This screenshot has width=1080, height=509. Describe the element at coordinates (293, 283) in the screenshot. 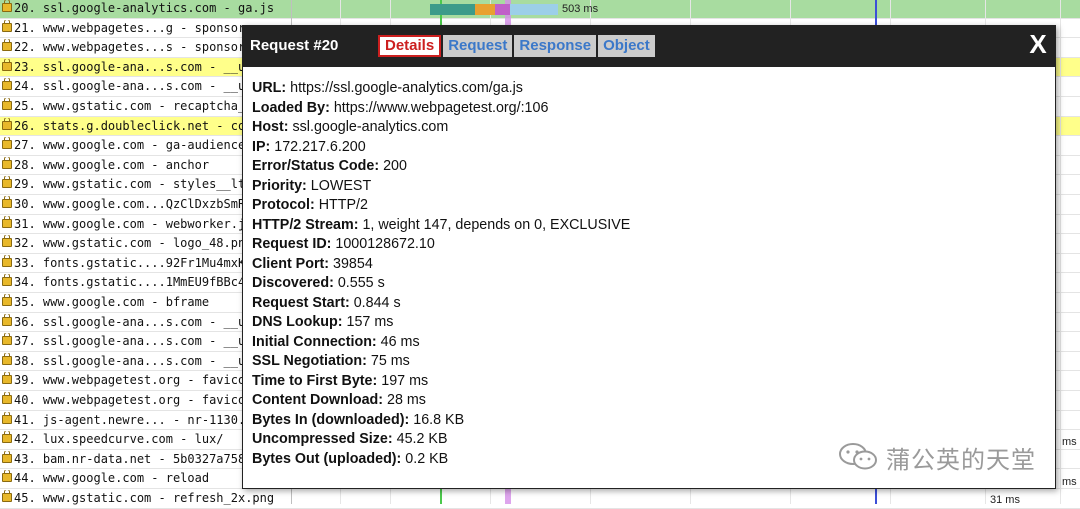

I see `detail-label: Discovered:` at that location.